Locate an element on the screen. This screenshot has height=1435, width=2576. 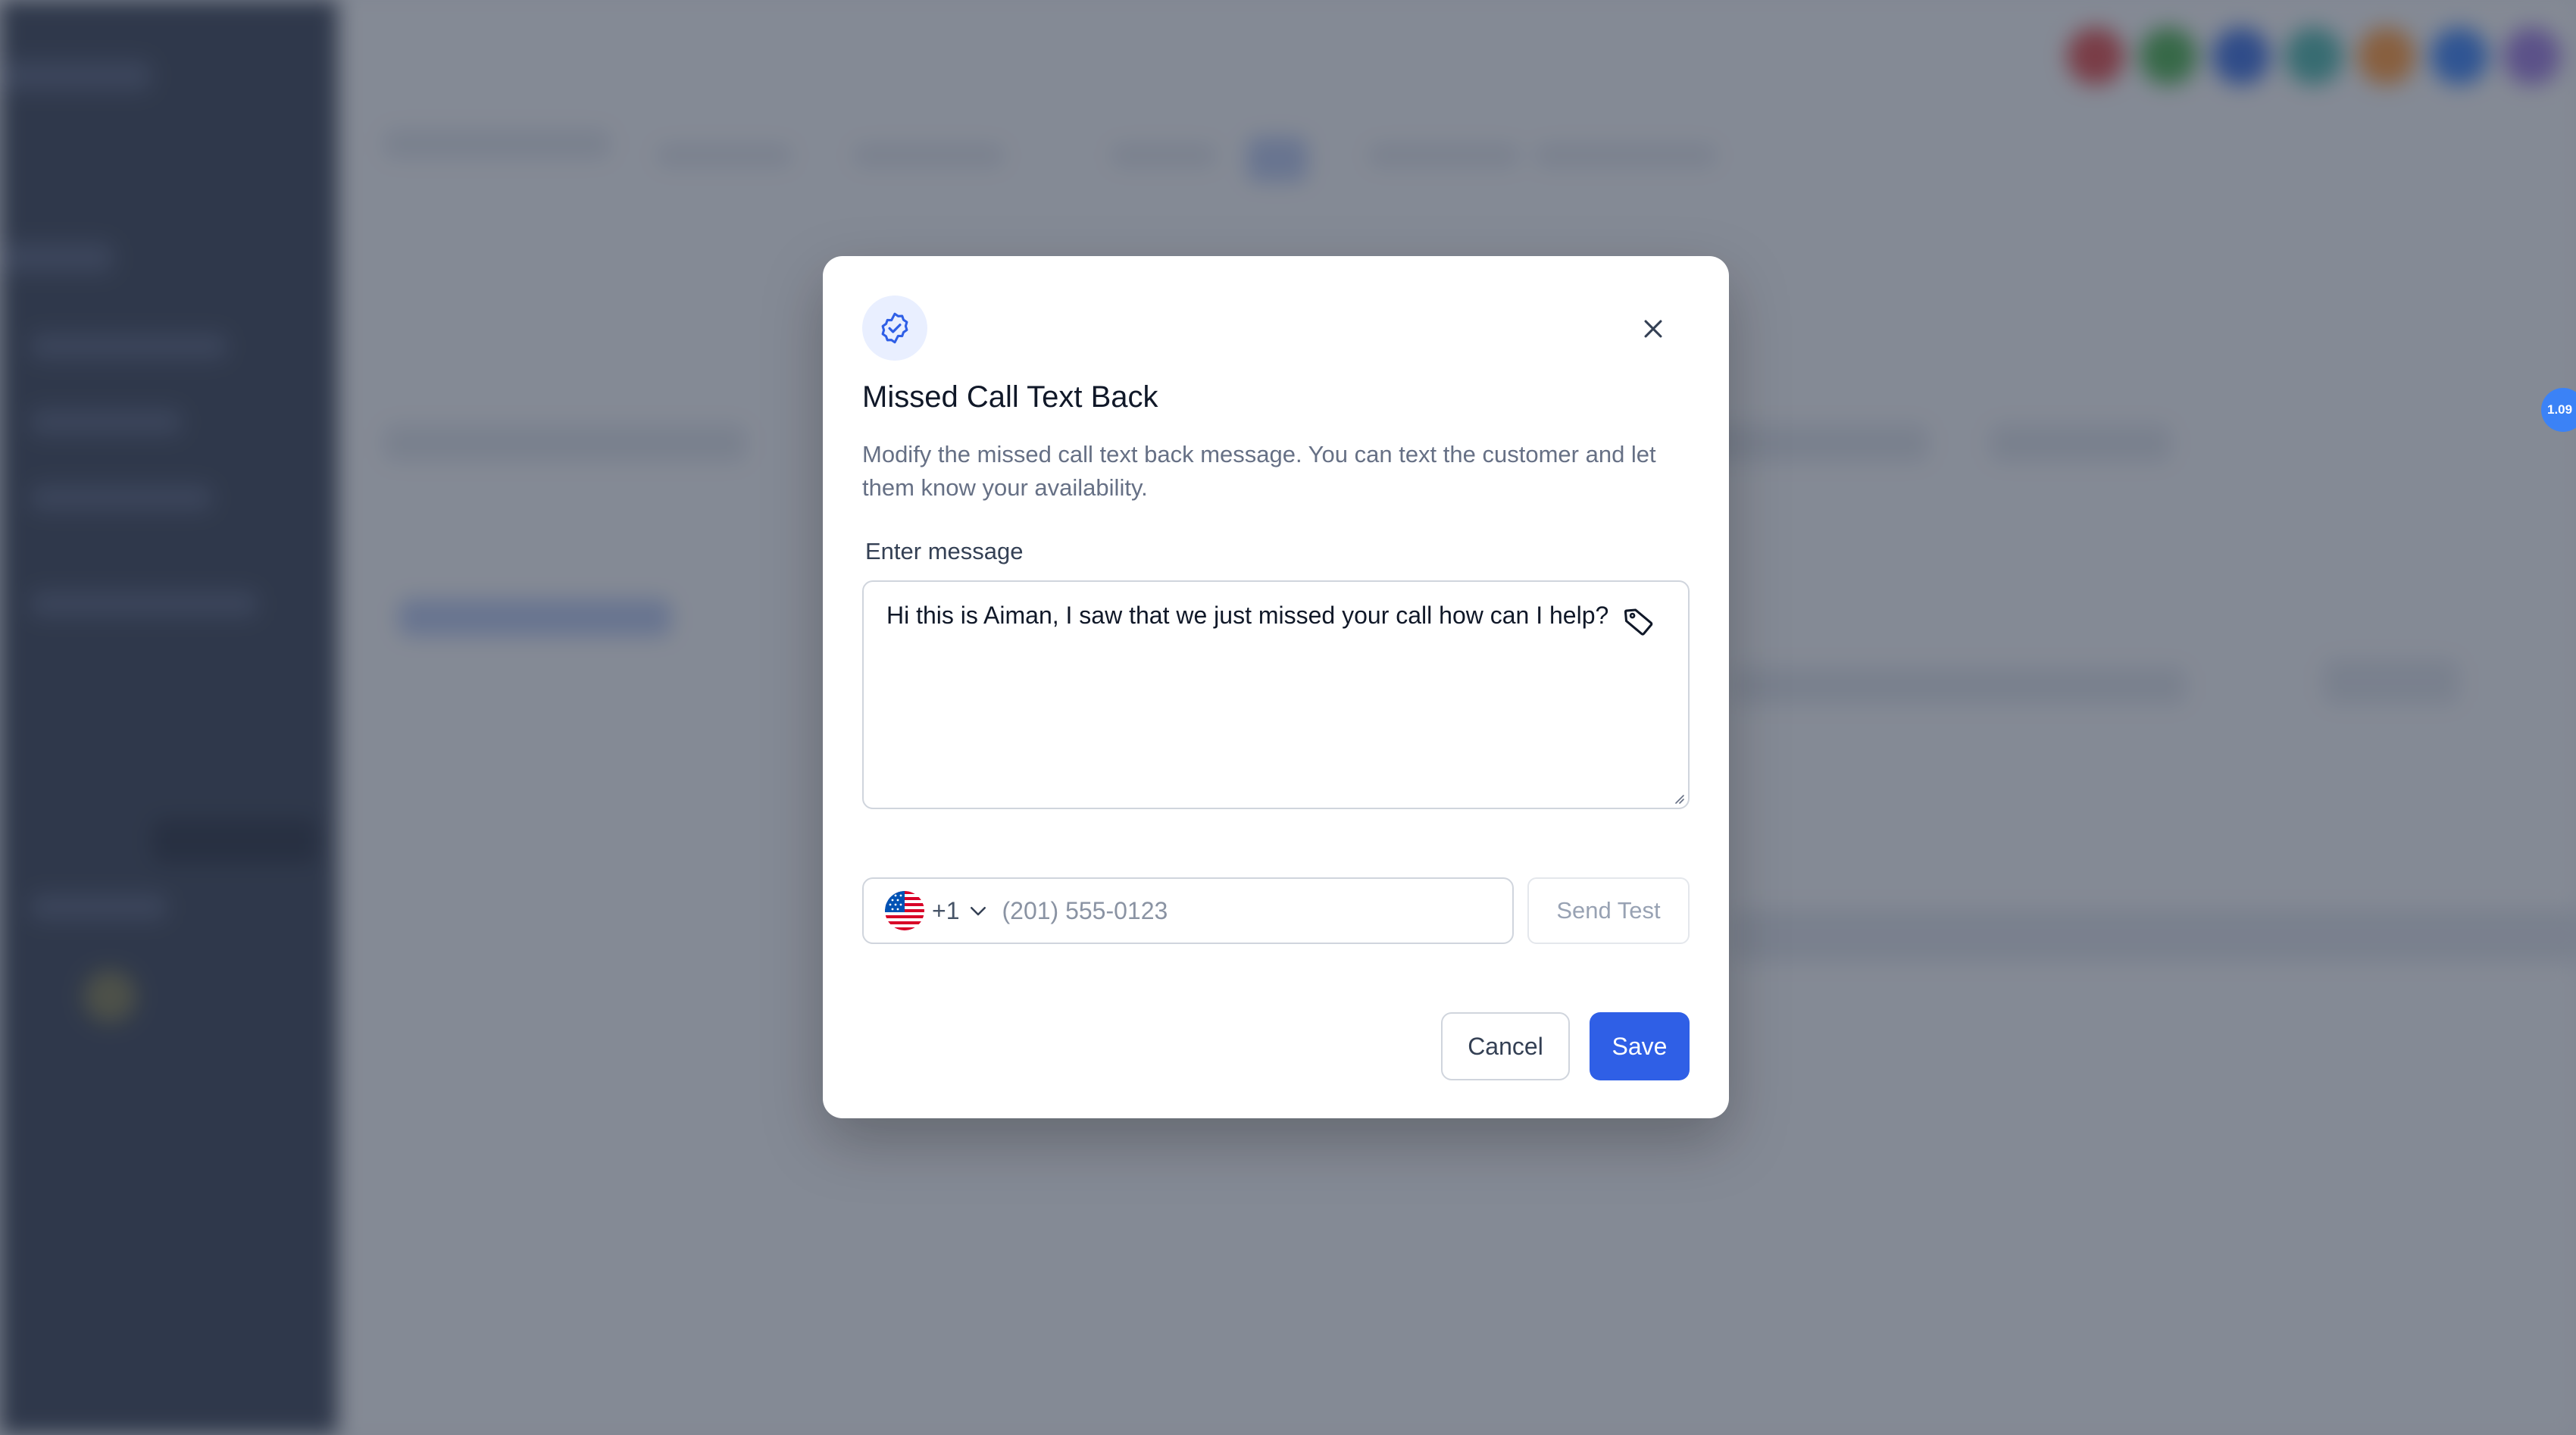
message-label: Enter message is located at coordinates (945, 551).